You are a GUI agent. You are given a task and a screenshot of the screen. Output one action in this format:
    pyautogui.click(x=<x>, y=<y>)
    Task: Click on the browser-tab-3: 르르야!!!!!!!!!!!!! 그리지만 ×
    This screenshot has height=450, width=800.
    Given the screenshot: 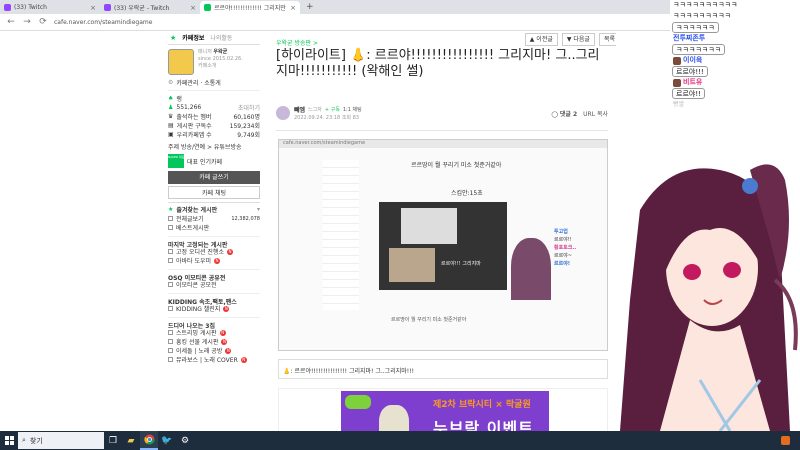 What is the action you would take?
    pyautogui.click(x=250, y=7)
    